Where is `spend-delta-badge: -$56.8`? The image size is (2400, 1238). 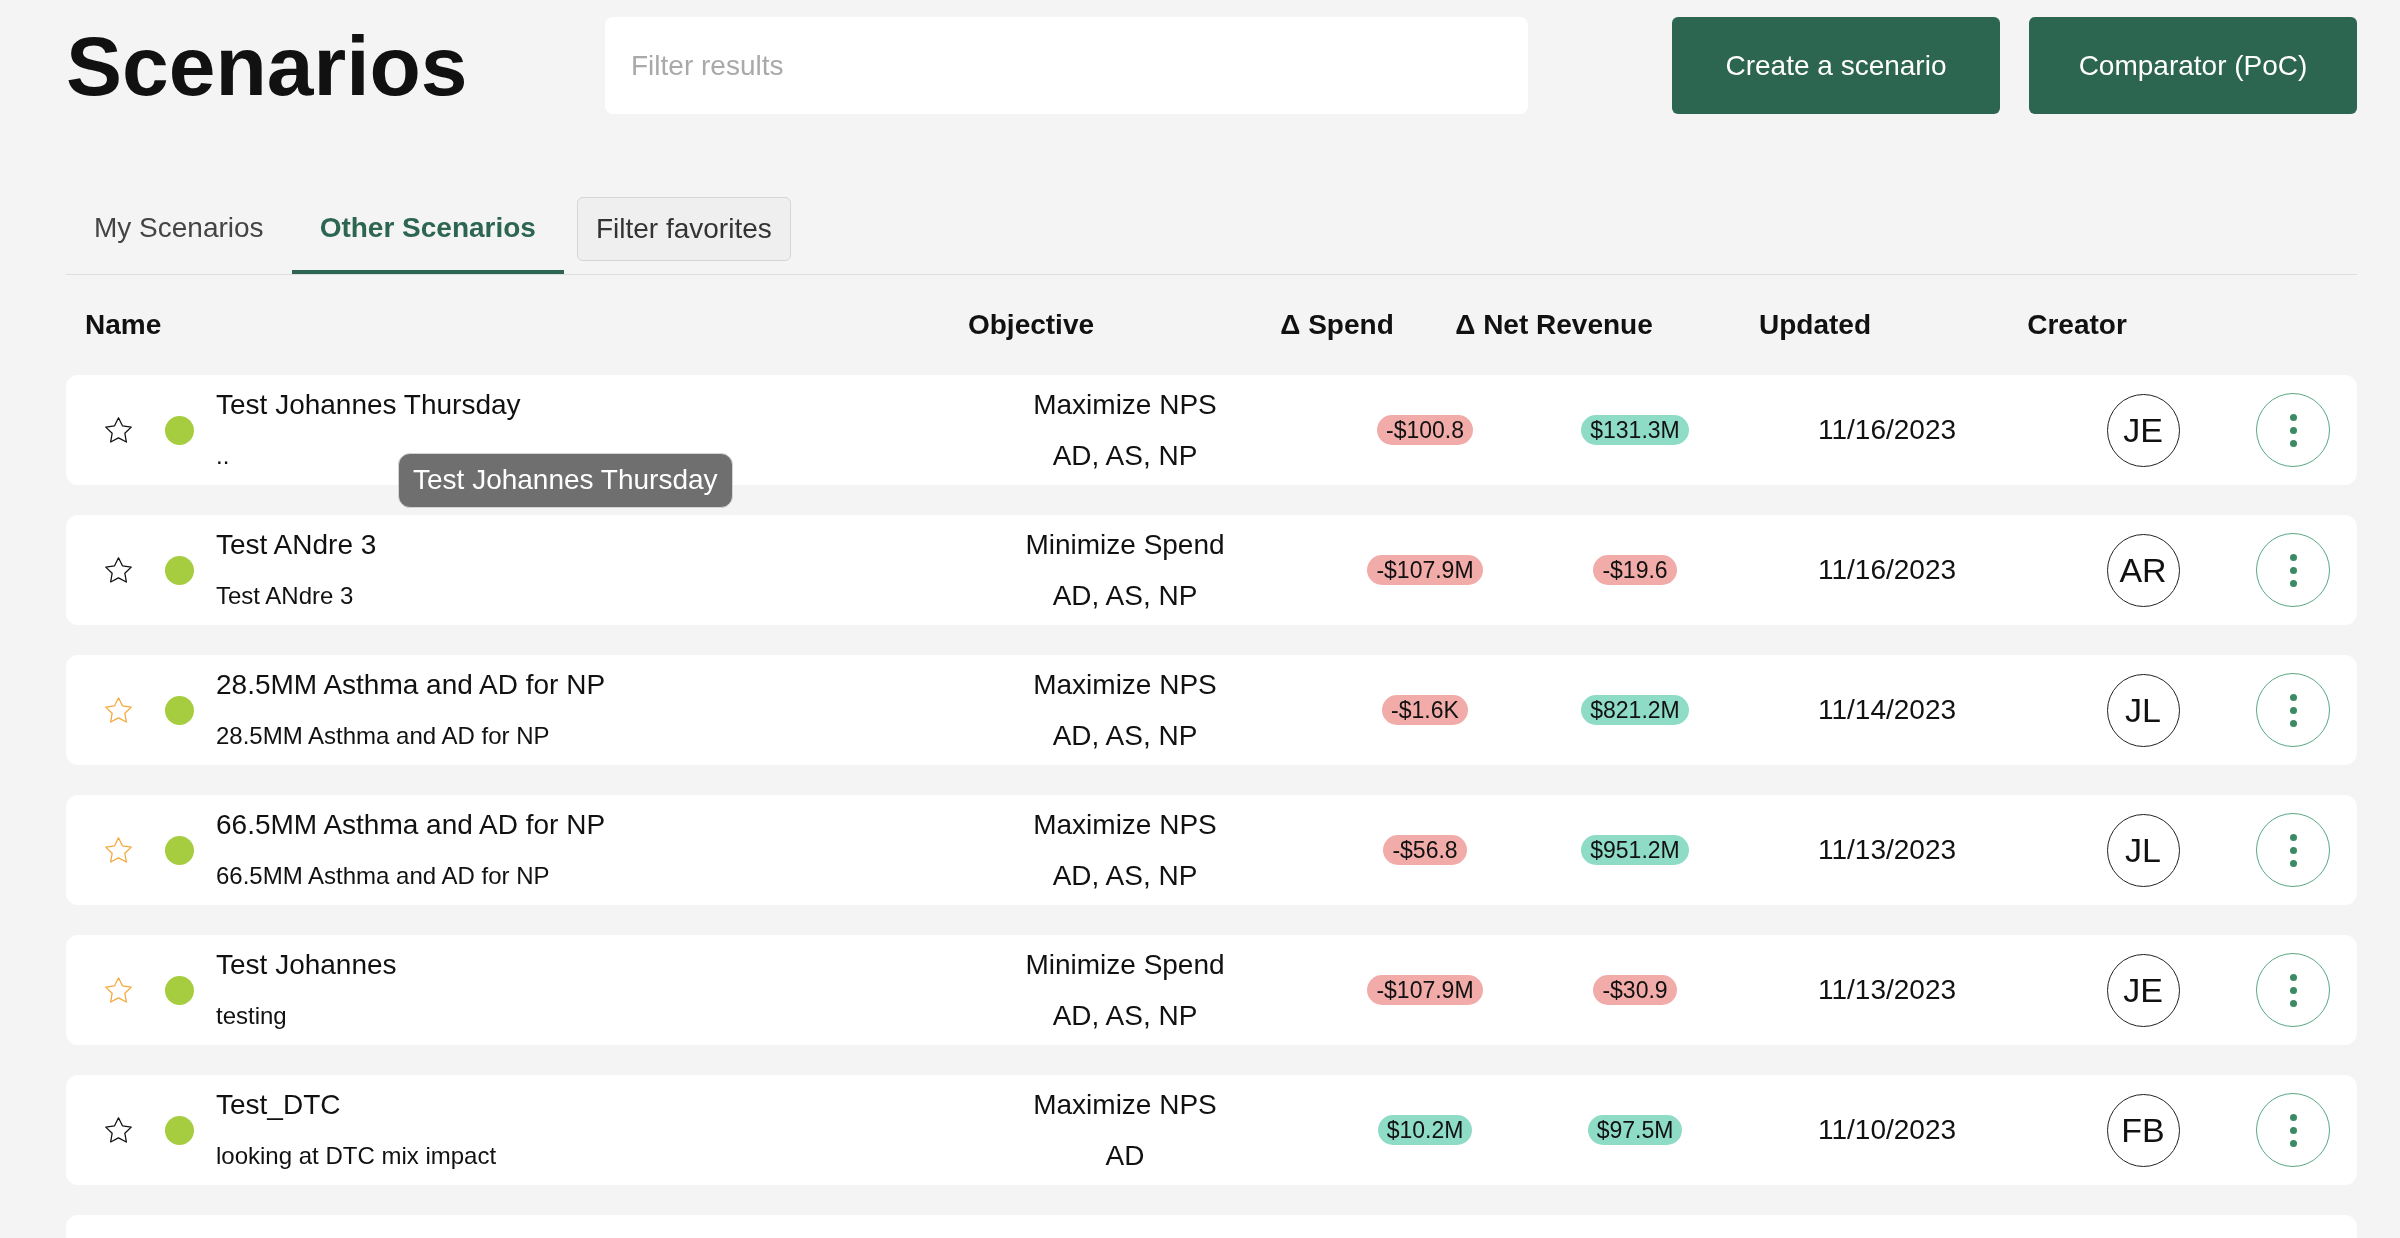 spend-delta-badge: -$56.8 is located at coordinates (1425, 850).